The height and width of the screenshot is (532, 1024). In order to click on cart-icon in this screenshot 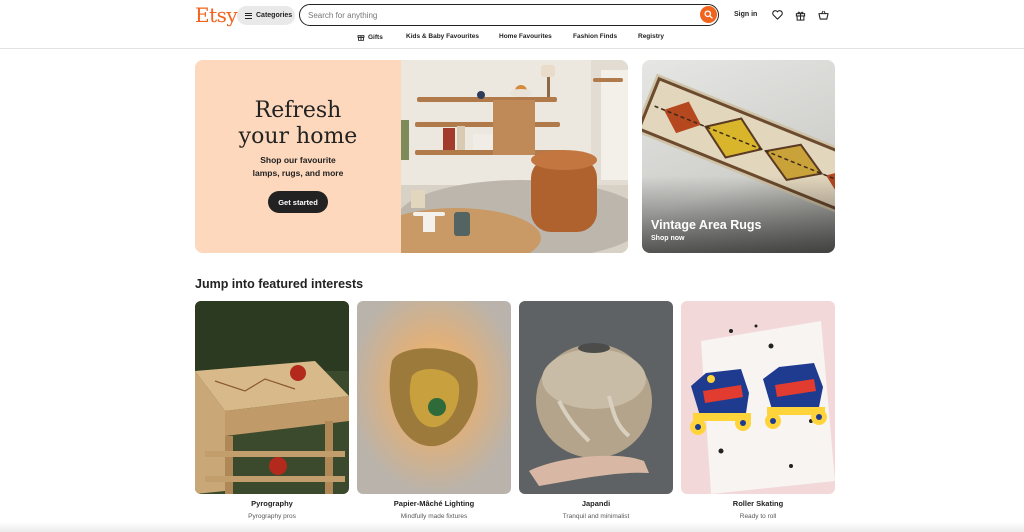, I will do `click(823, 15)`.